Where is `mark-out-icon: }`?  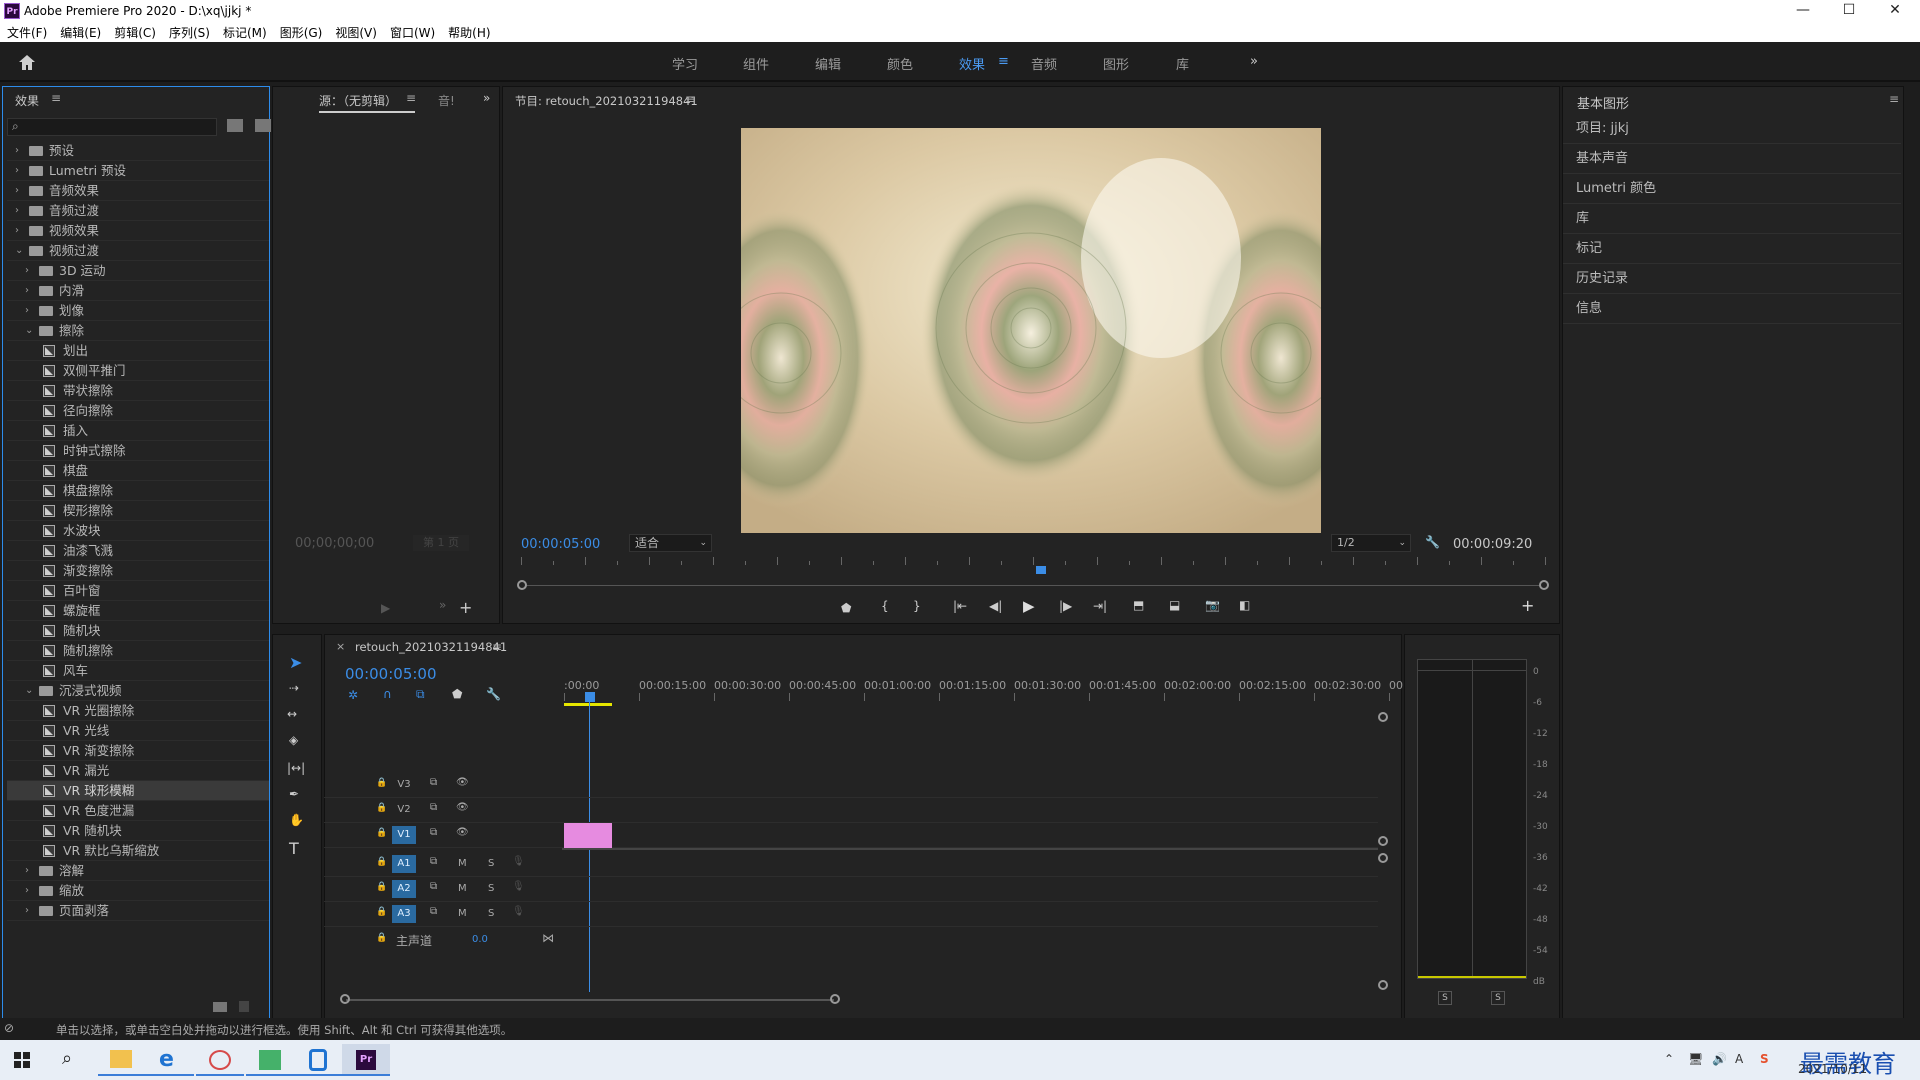
mark-out-icon: } is located at coordinates (917, 606).